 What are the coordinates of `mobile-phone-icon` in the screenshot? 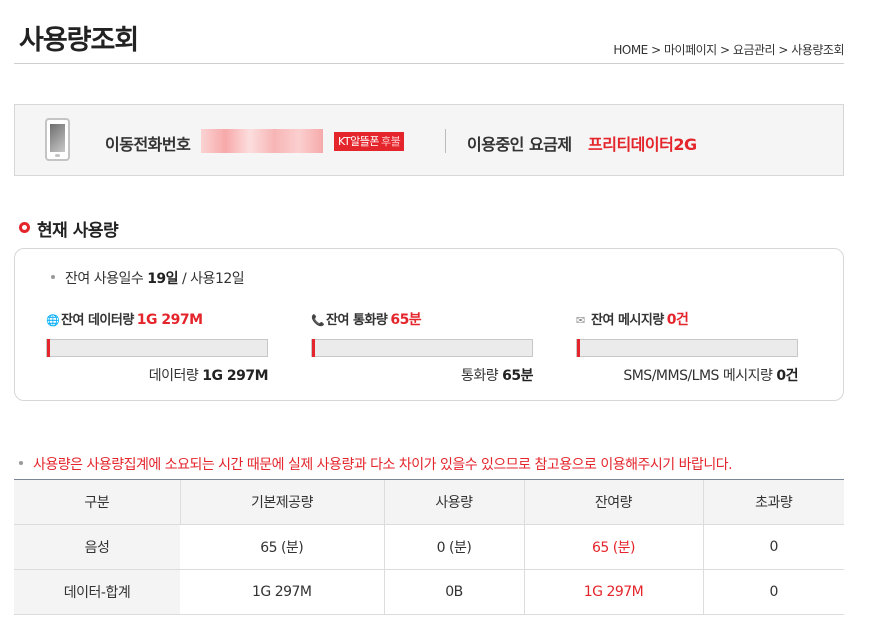 It's located at (57, 139).